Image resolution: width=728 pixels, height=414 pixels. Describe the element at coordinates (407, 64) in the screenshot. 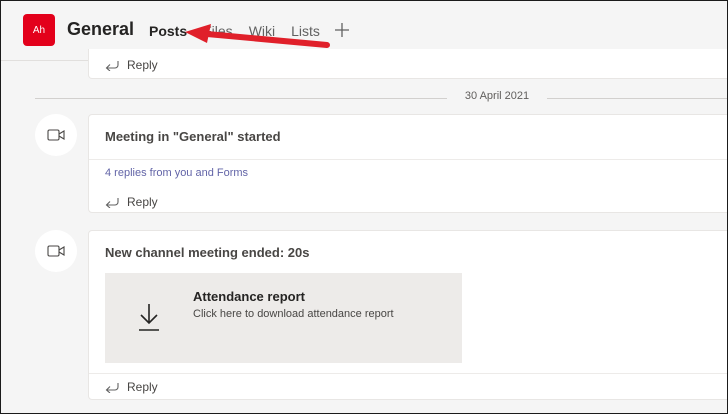

I see `previous-post-card: Reply` at that location.